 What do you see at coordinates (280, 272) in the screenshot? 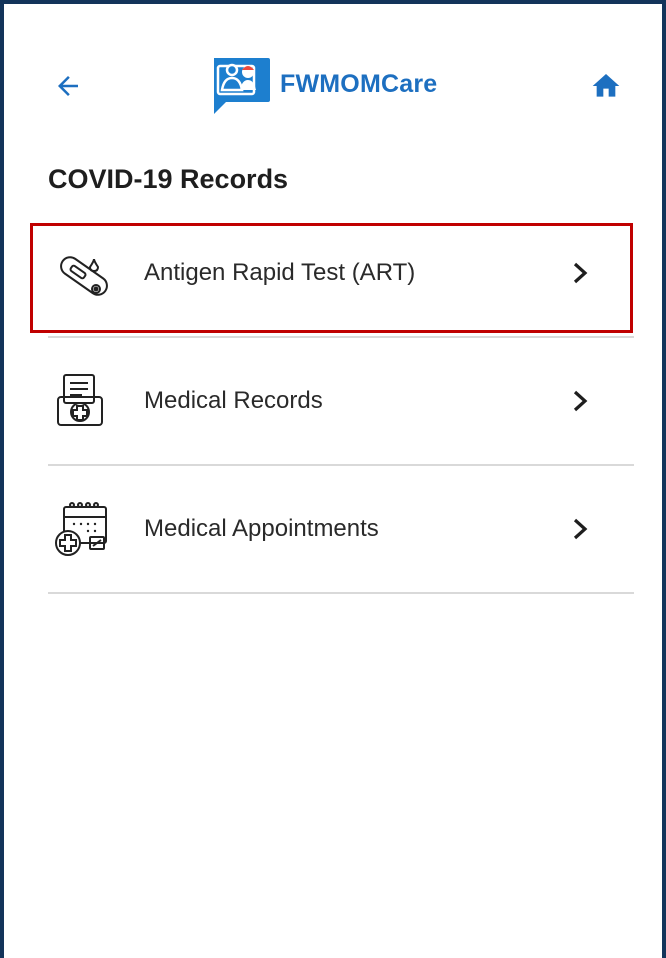
I see `list-item-label: Antigen Rapid Test (ART)` at bounding box center [280, 272].